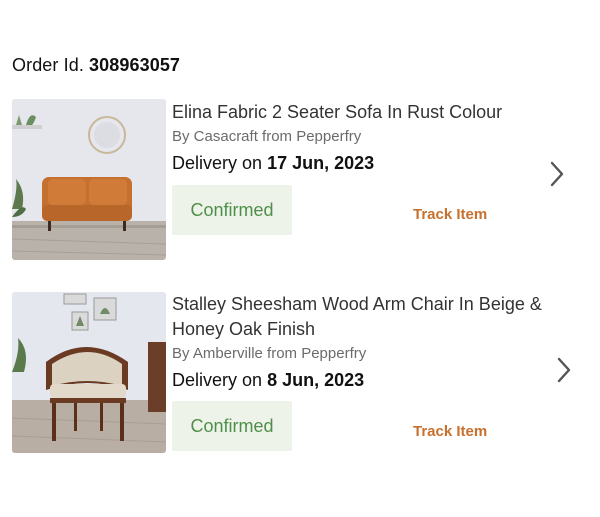  I want to click on delivery-info: Delivery on 17 Jun, 2023, so click(273, 163).